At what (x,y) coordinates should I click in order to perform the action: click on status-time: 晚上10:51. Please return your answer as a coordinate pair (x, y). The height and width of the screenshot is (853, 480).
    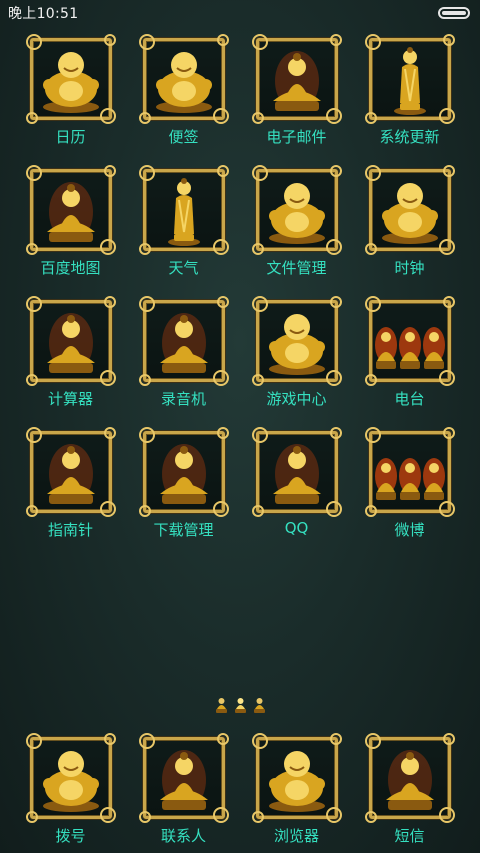
    Looking at the image, I should click on (43, 14).